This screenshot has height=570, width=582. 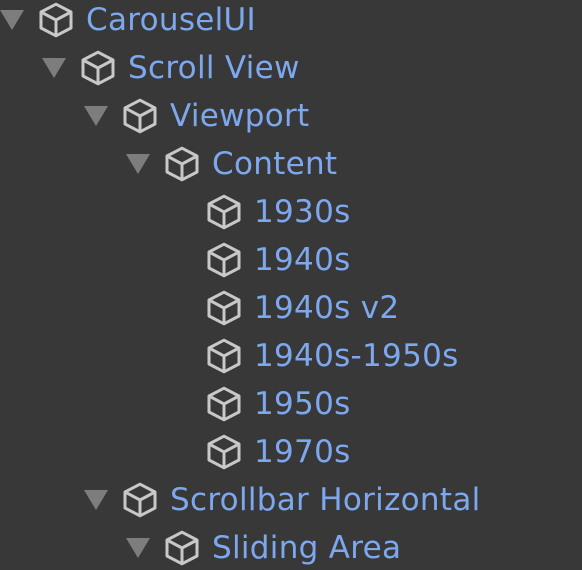 What do you see at coordinates (325, 500) in the screenshot?
I see `tree-item-label: Scrollbar Horizontal` at bounding box center [325, 500].